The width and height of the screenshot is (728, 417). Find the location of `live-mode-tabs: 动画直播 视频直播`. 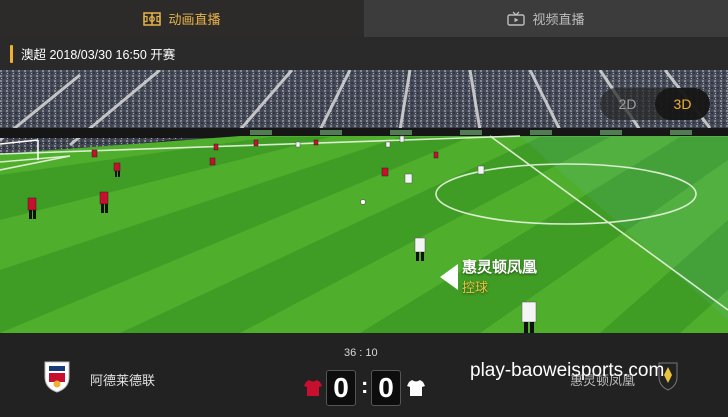

live-mode-tabs: 动画直播 视频直播 is located at coordinates (364, 18).